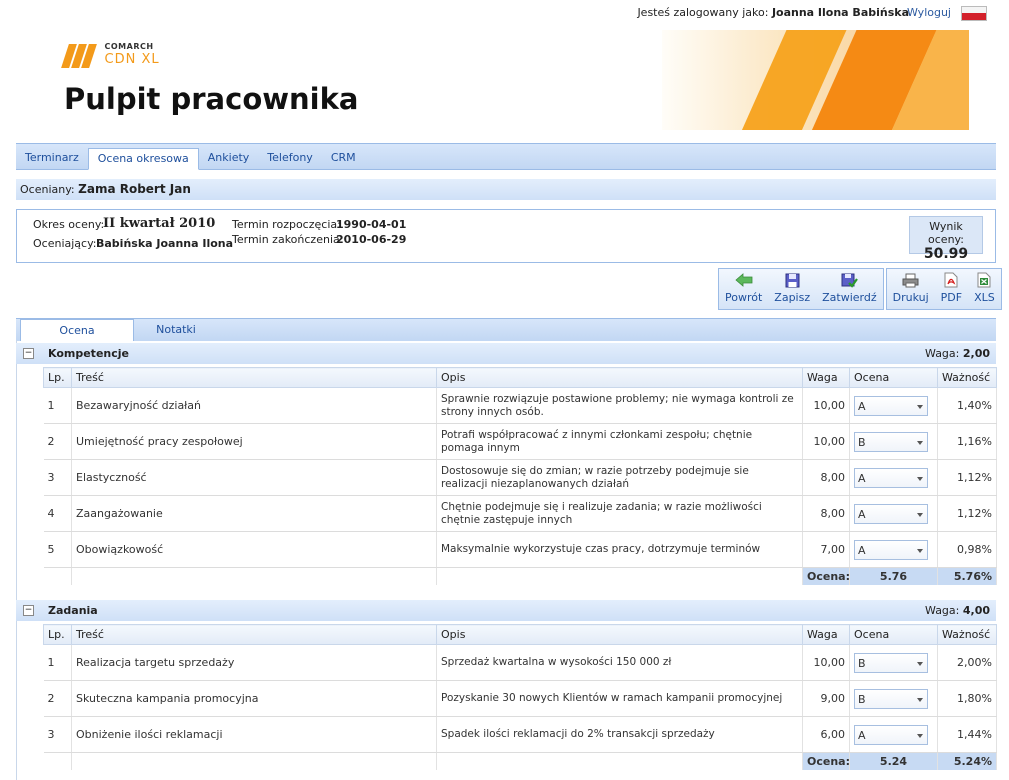 Image resolution: width=1009 pixels, height=780 pixels. What do you see at coordinates (744, 280) in the screenshot?
I see `back-arrow-icon` at bounding box center [744, 280].